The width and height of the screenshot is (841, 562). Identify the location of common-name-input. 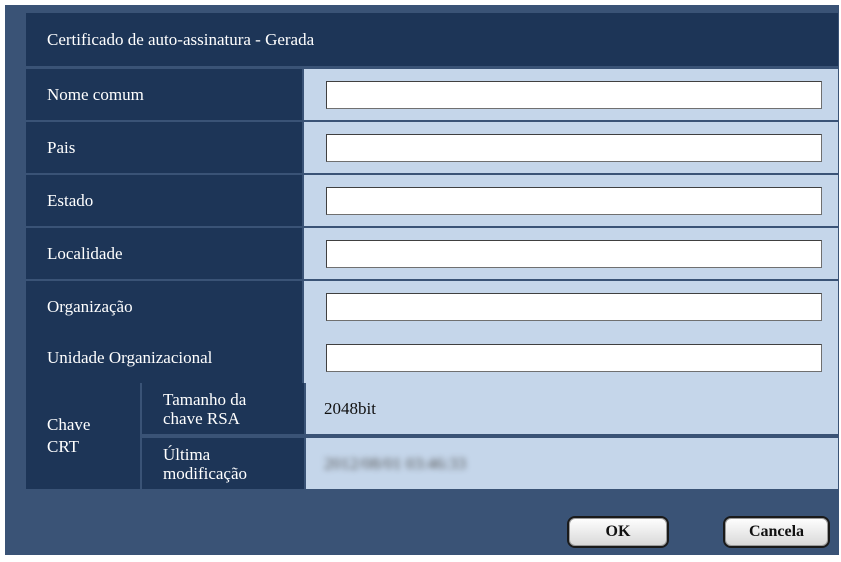
(574, 95).